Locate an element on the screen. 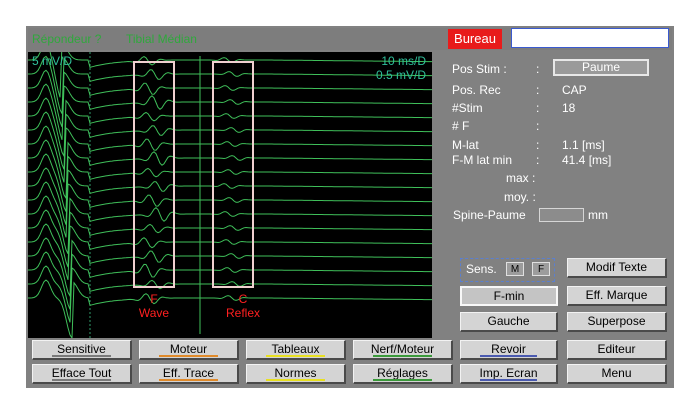  max-row: max : is located at coordinates (562, 180).